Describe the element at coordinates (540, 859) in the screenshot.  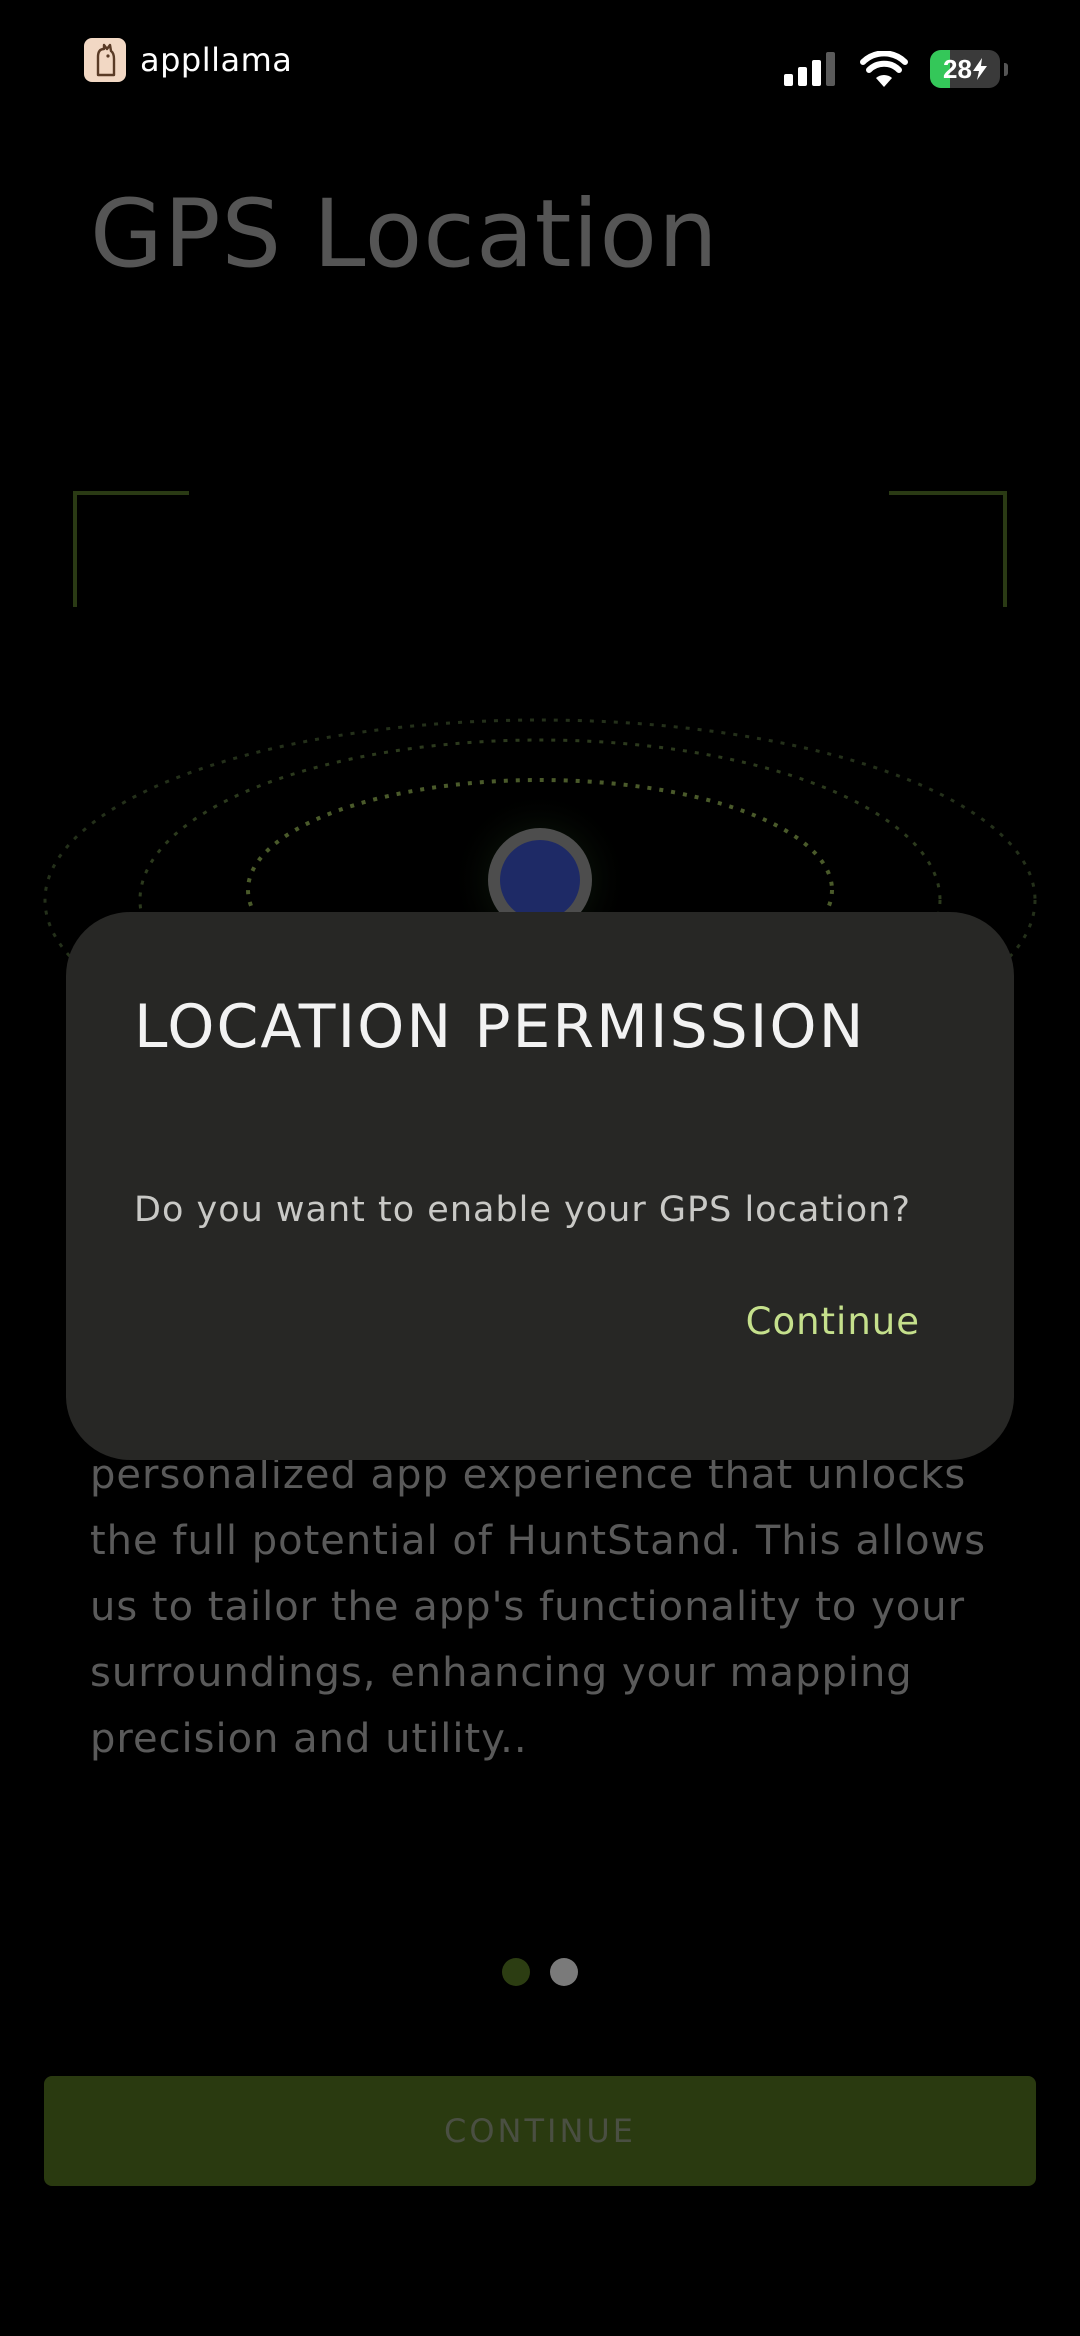
I see `radar-illustration` at that location.